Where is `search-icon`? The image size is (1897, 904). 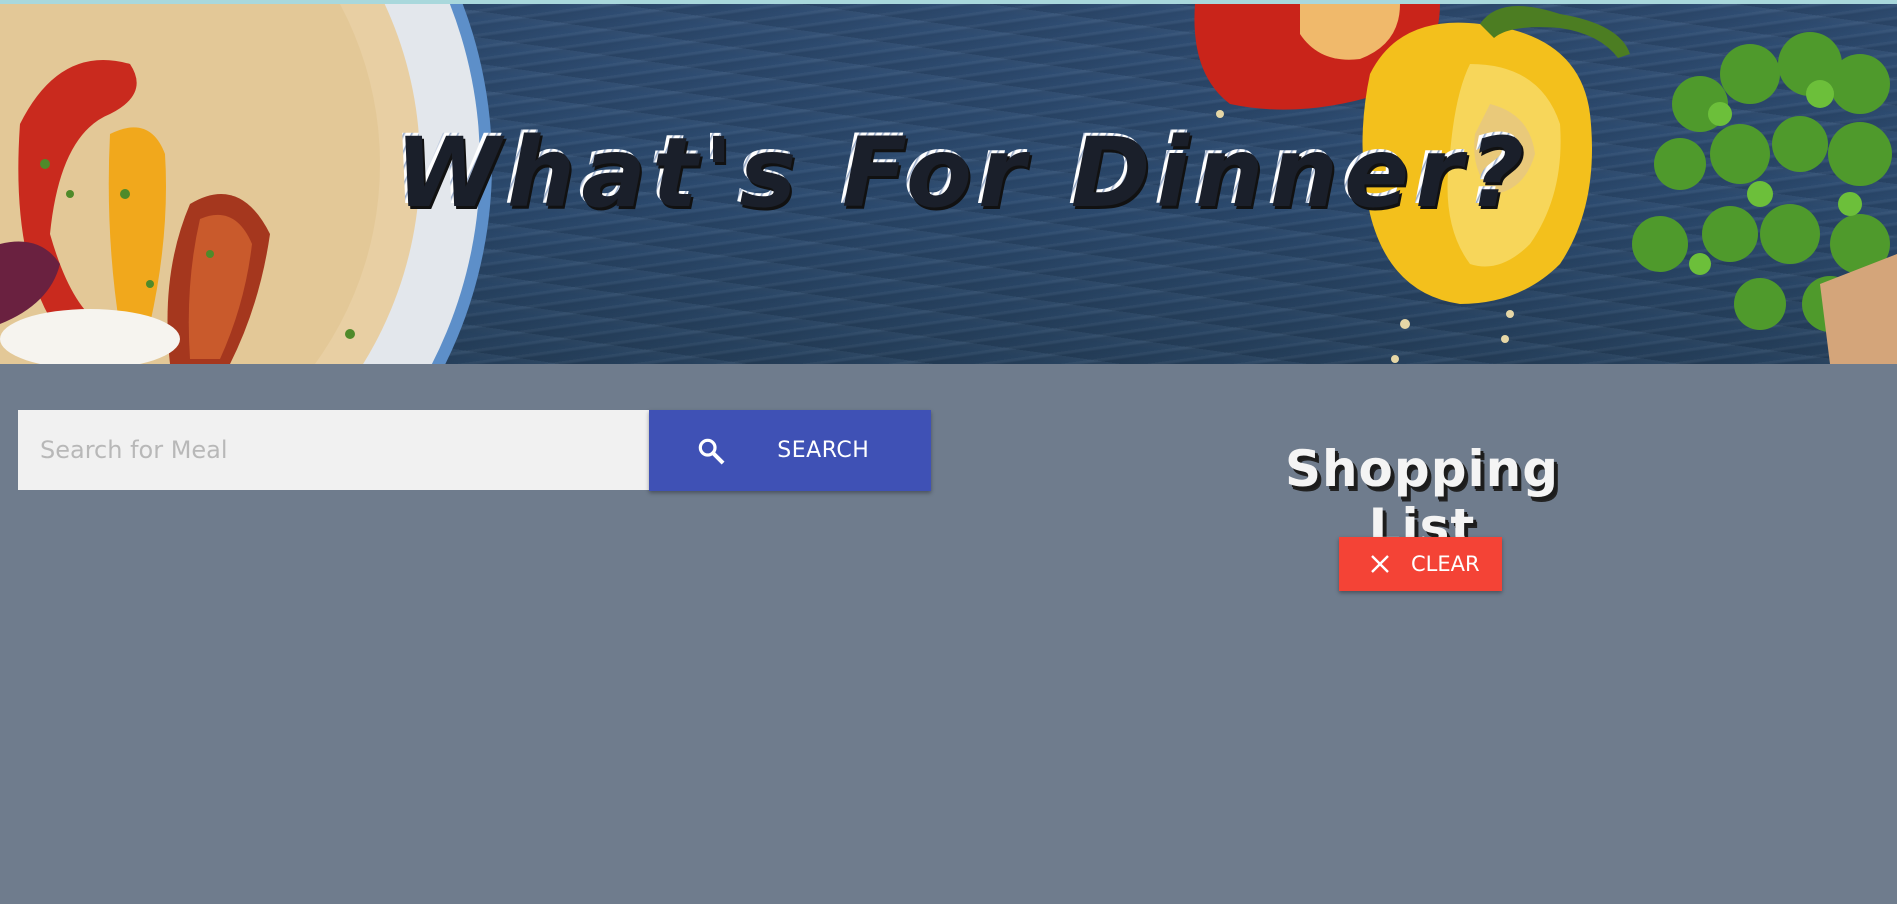 search-icon is located at coordinates (711, 451).